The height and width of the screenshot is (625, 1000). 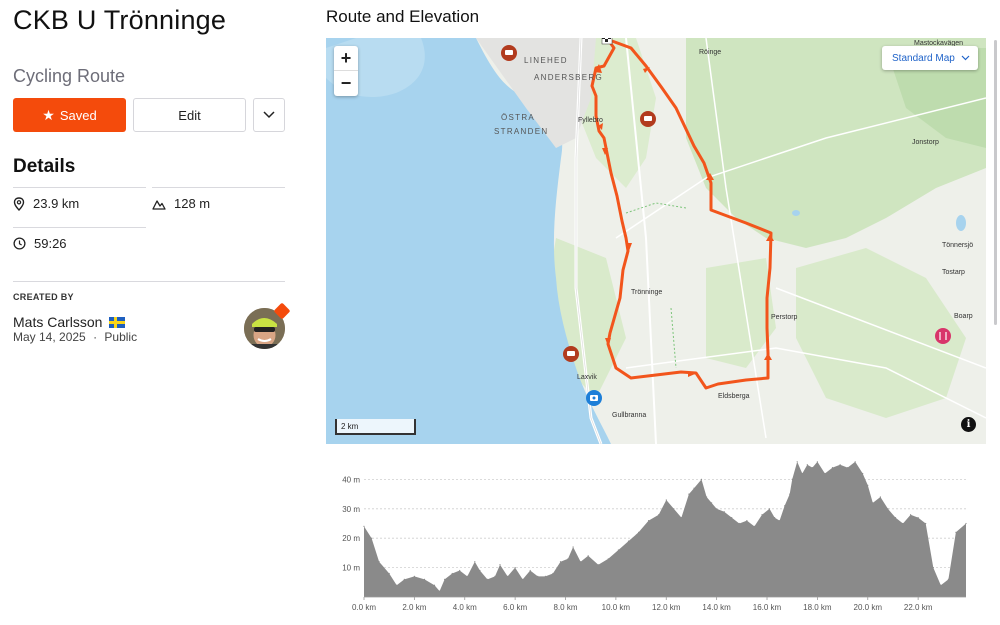 What do you see at coordinates (117, 322) in the screenshot?
I see `sweden-flag-icon` at bounding box center [117, 322].